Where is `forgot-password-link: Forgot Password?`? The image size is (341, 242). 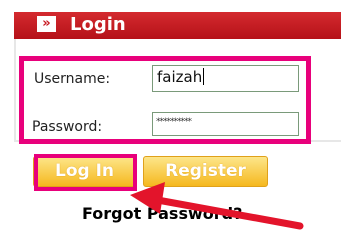
forgot-password-link: Forgot Password? is located at coordinates (162, 214).